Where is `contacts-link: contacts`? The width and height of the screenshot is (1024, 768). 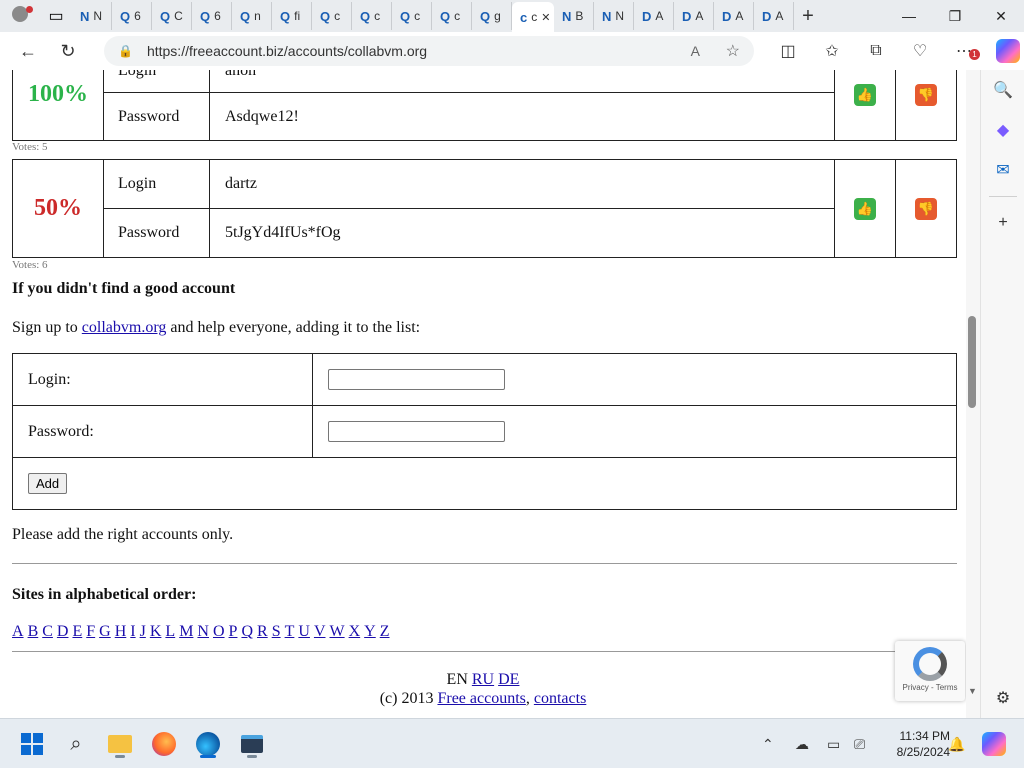
contacts-link: contacts is located at coordinates (560, 698).